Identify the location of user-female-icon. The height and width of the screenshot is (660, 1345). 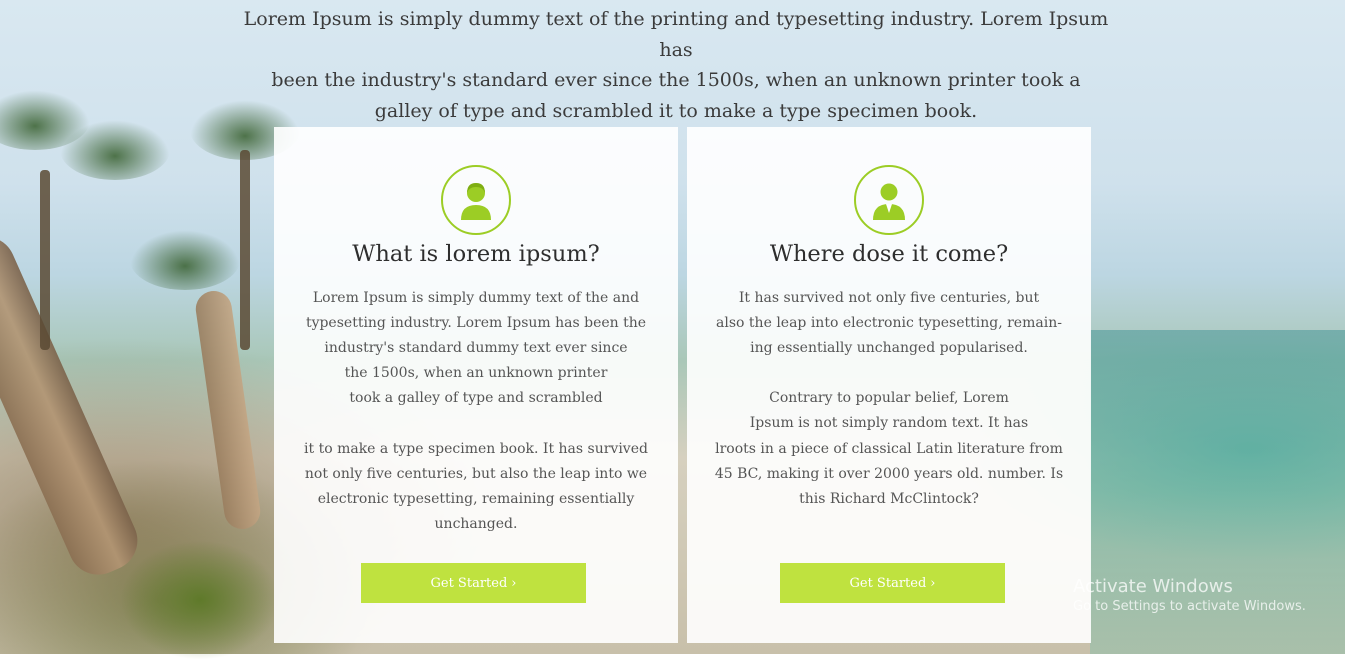
(476, 200).